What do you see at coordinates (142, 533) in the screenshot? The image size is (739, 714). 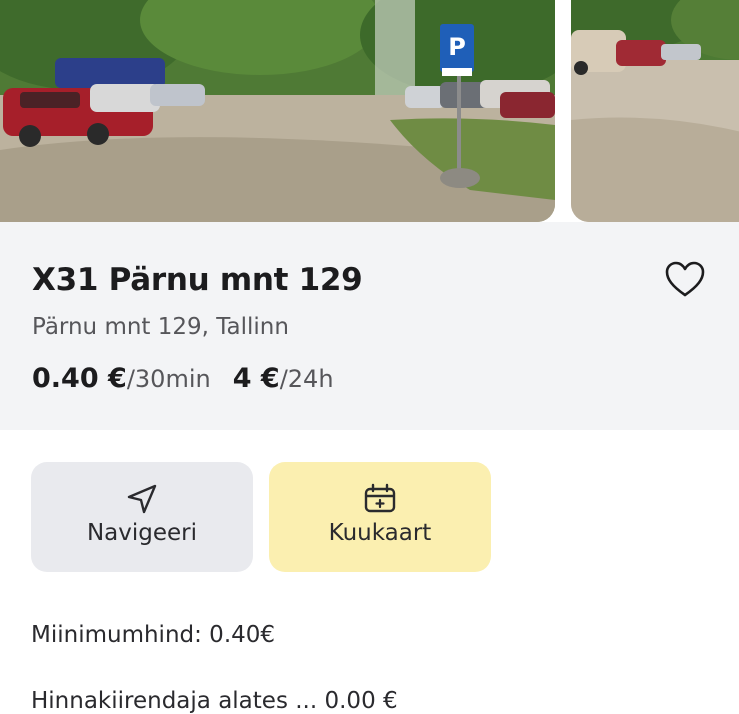 I see `navigate-label: Navigeeri` at bounding box center [142, 533].